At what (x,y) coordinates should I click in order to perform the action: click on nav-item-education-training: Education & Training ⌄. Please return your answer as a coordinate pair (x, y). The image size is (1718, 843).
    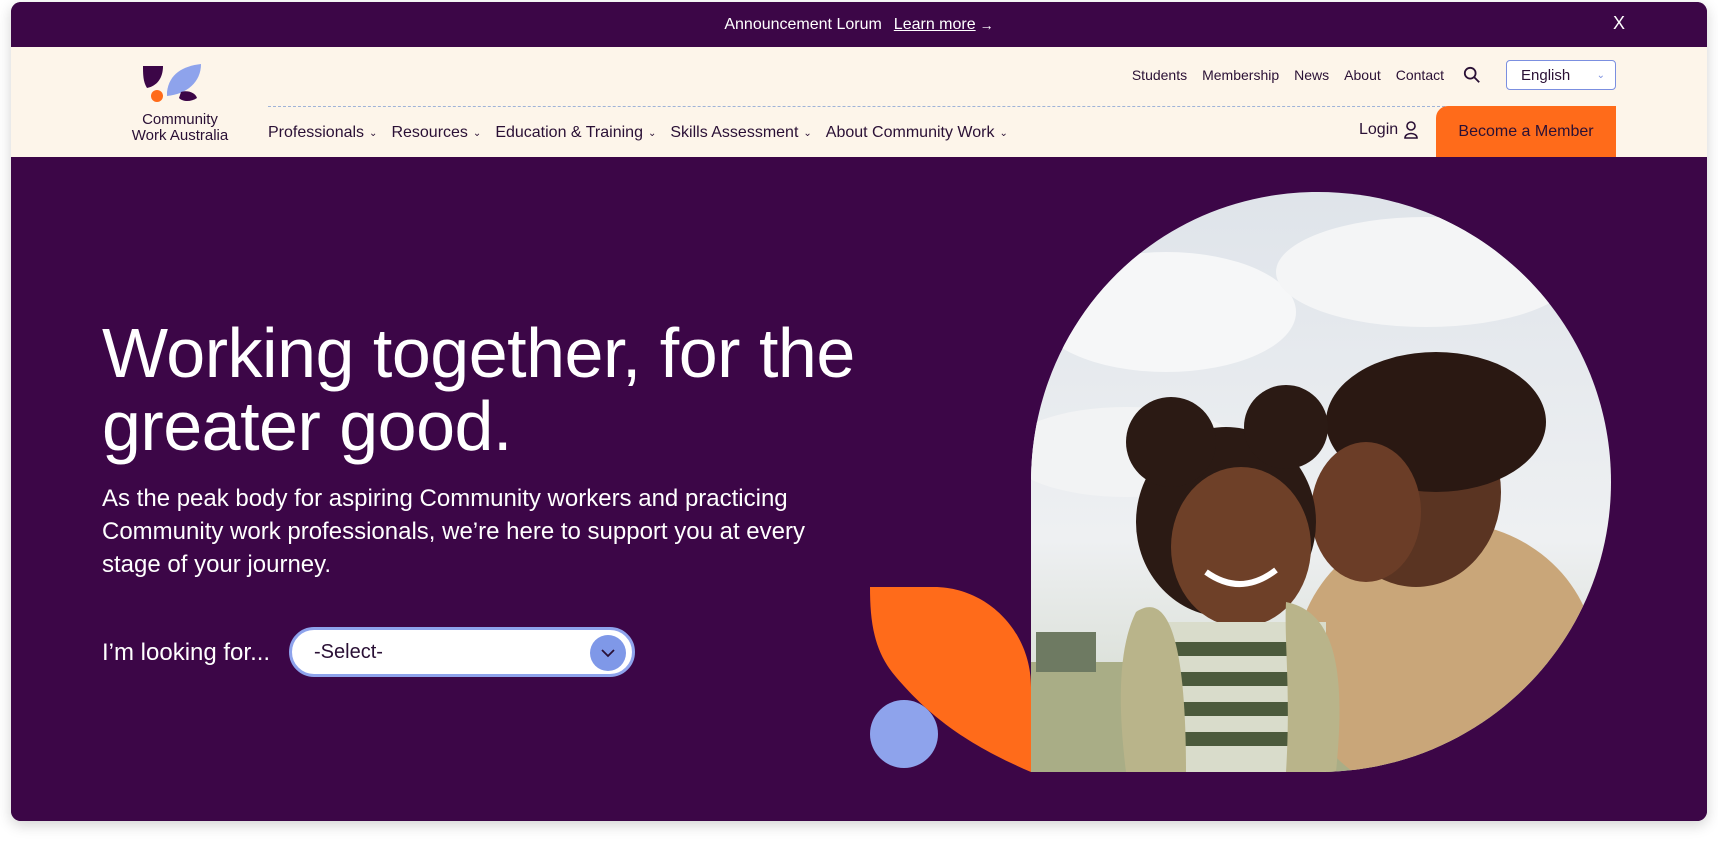
    Looking at the image, I should click on (575, 133).